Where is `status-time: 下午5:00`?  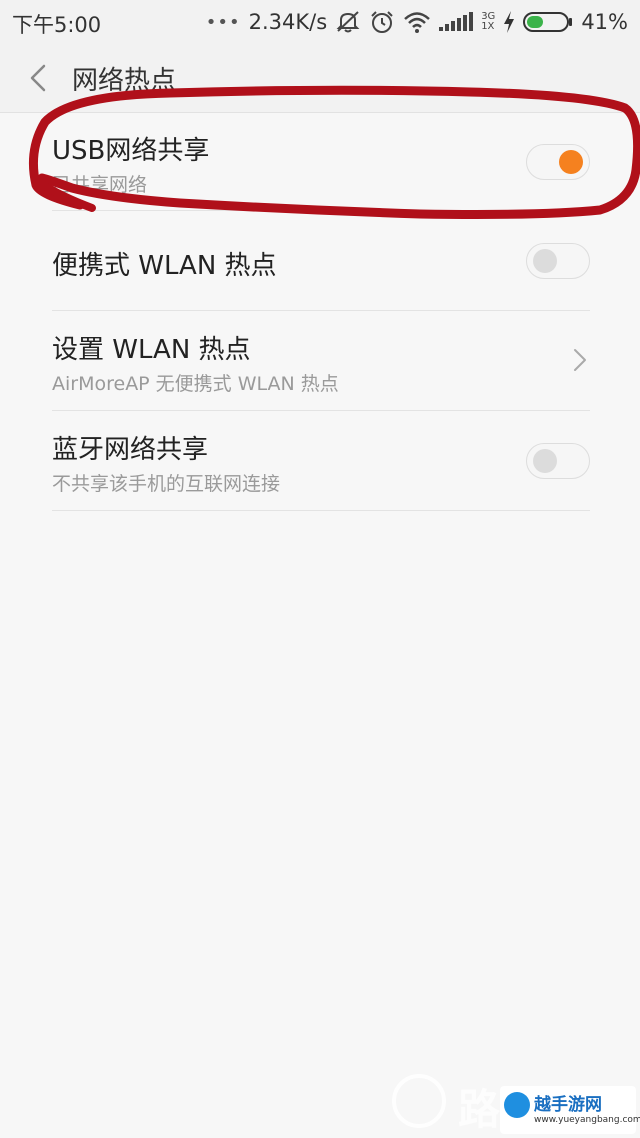 status-time: 下午5:00 is located at coordinates (57, 25).